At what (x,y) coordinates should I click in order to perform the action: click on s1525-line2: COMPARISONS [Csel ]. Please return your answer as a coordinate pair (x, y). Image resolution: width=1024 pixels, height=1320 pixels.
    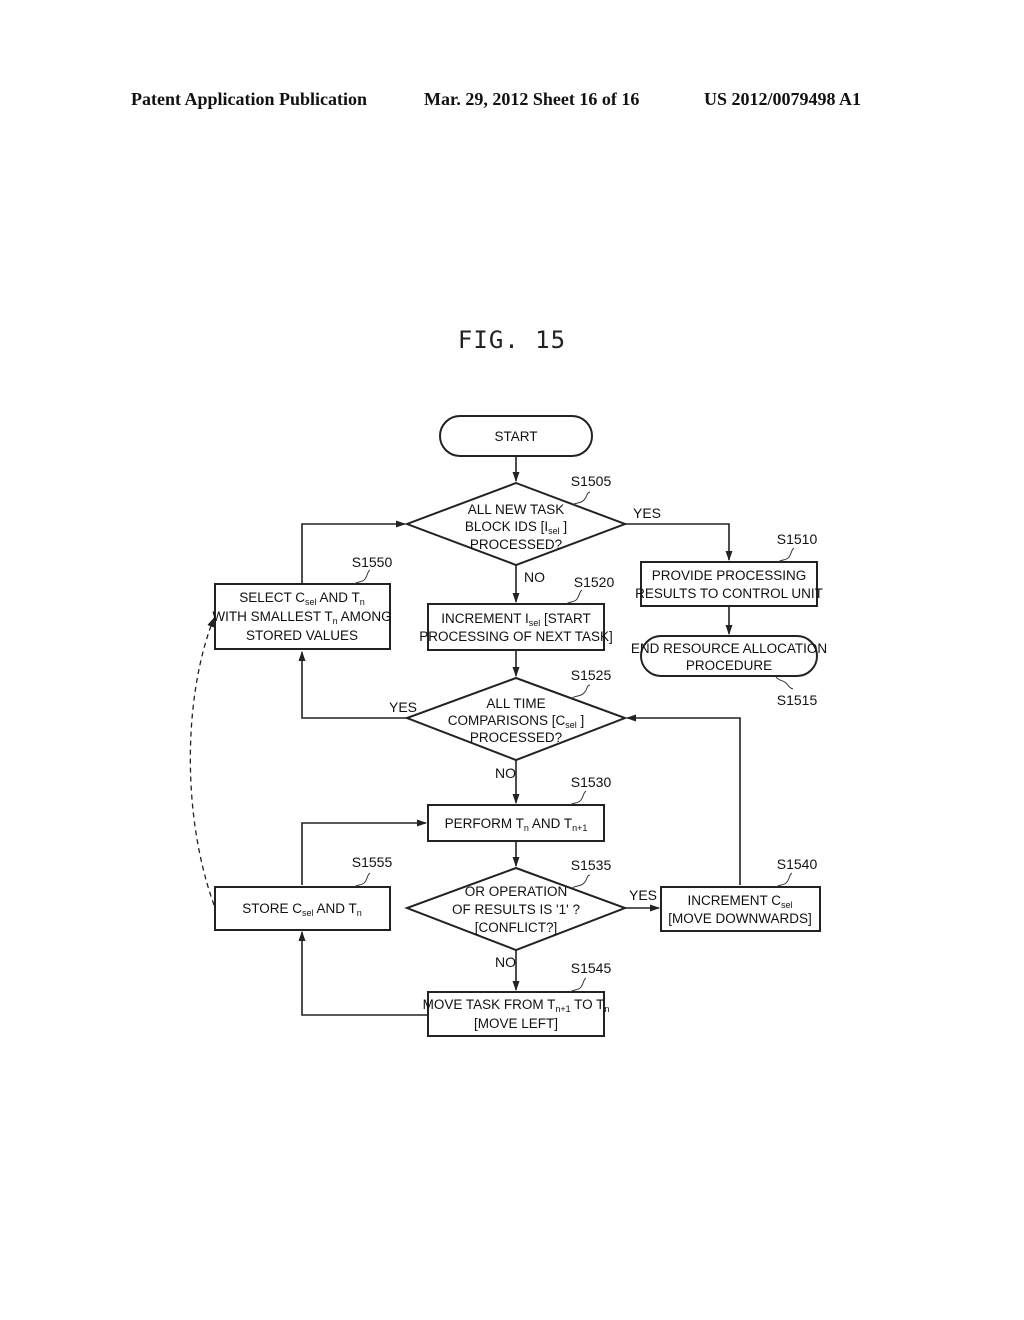
    Looking at the image, I should click on (516, 721).